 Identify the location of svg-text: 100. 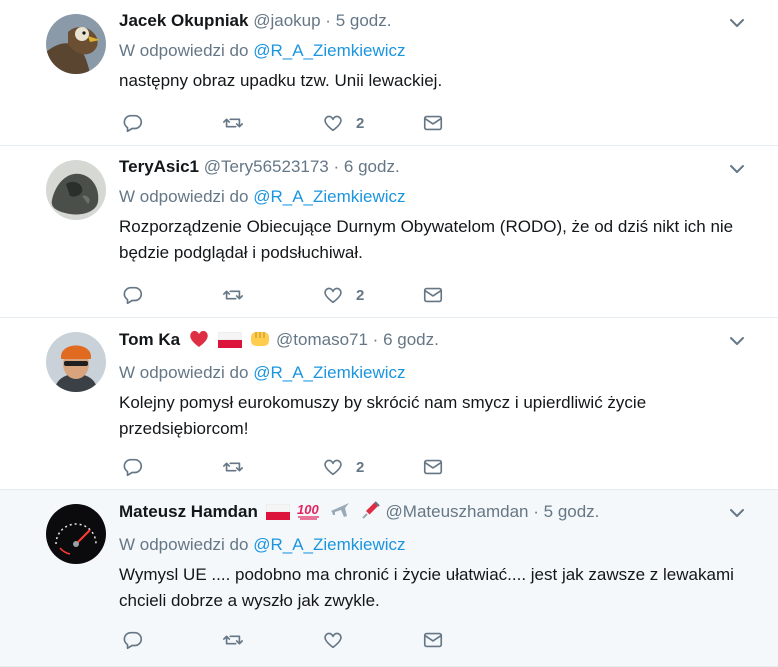
(308, 509).